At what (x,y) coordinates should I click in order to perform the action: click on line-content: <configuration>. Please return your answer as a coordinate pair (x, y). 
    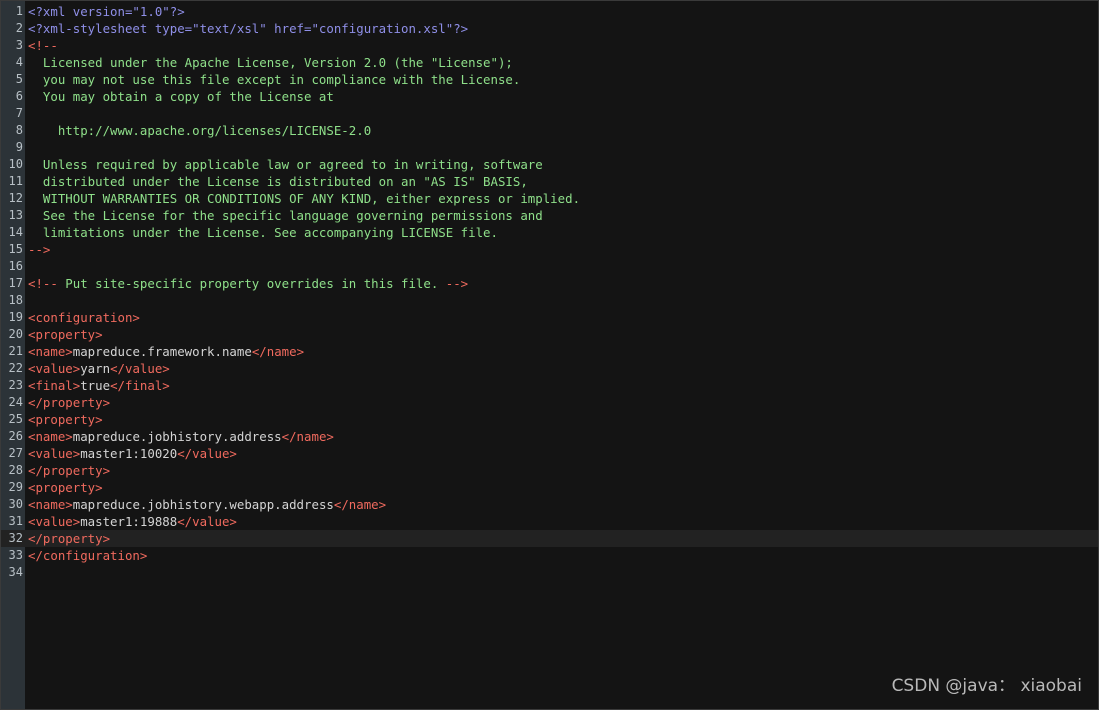
    Looking at the image, I should click on (563, 317).